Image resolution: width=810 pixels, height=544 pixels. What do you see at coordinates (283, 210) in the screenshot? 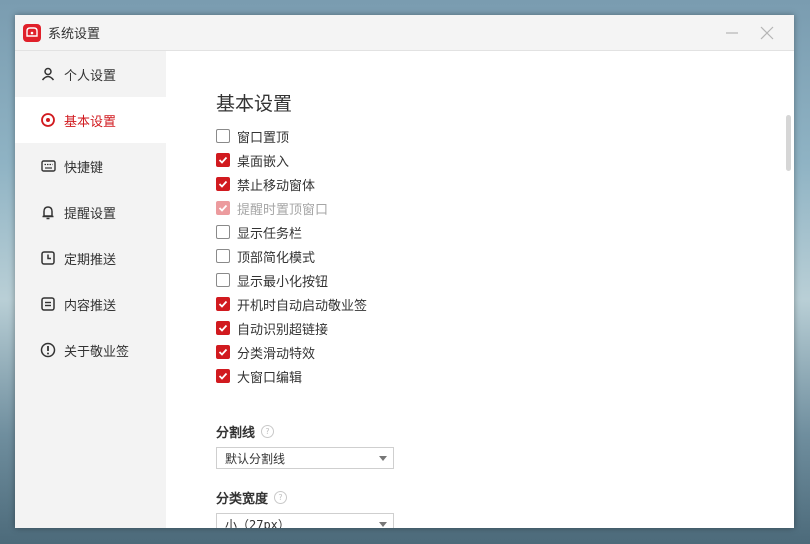
I see `option-label: 提醒时置顶窗口` at bounding box center [283, 210].